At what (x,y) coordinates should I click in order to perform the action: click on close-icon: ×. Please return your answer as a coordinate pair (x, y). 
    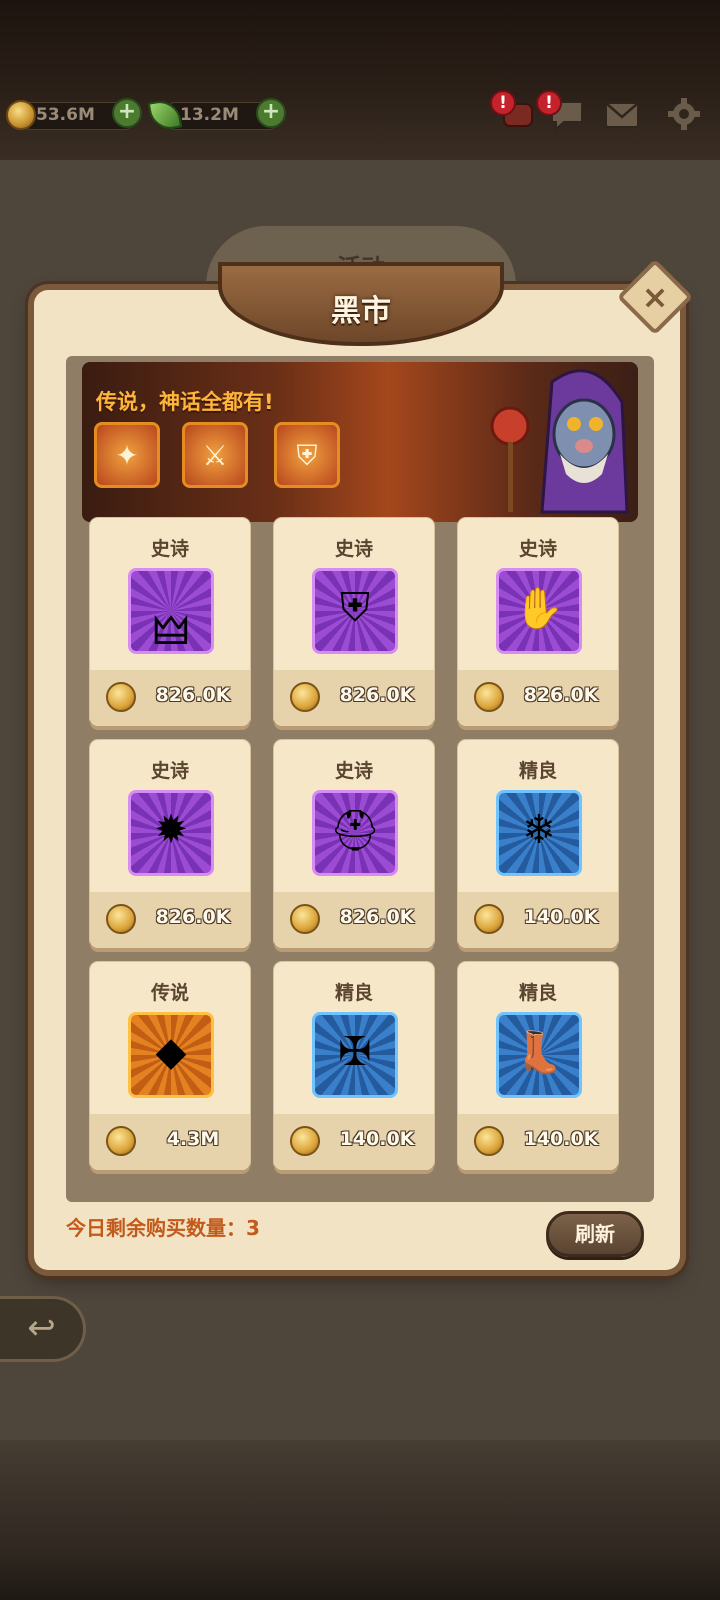
    Looking at the image, I should click on (655, 297).